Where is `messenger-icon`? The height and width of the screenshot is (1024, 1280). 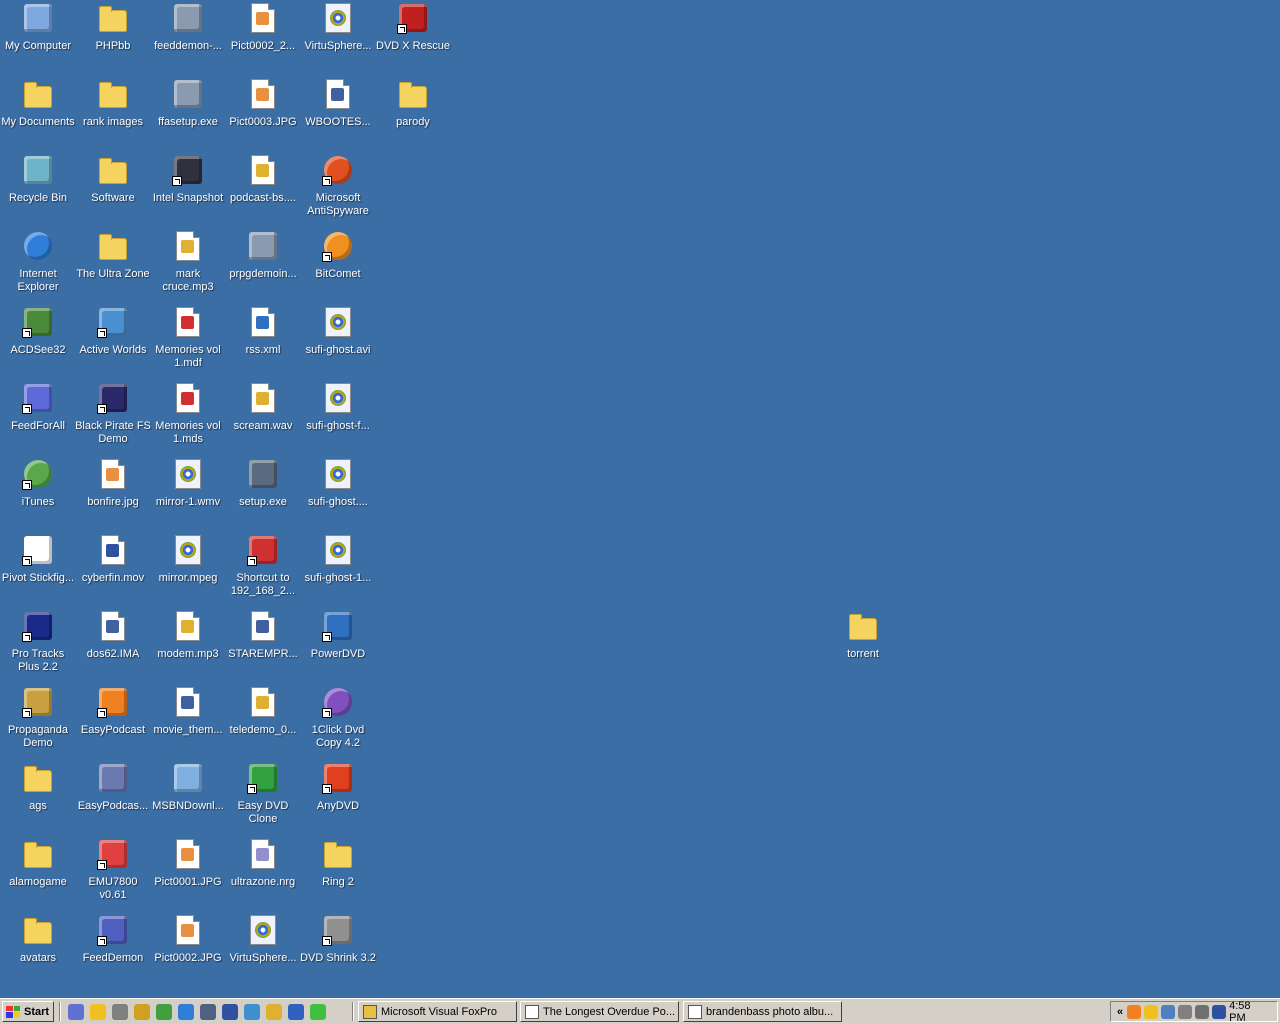 messenger-icon is located at coordinates (252, 1012).